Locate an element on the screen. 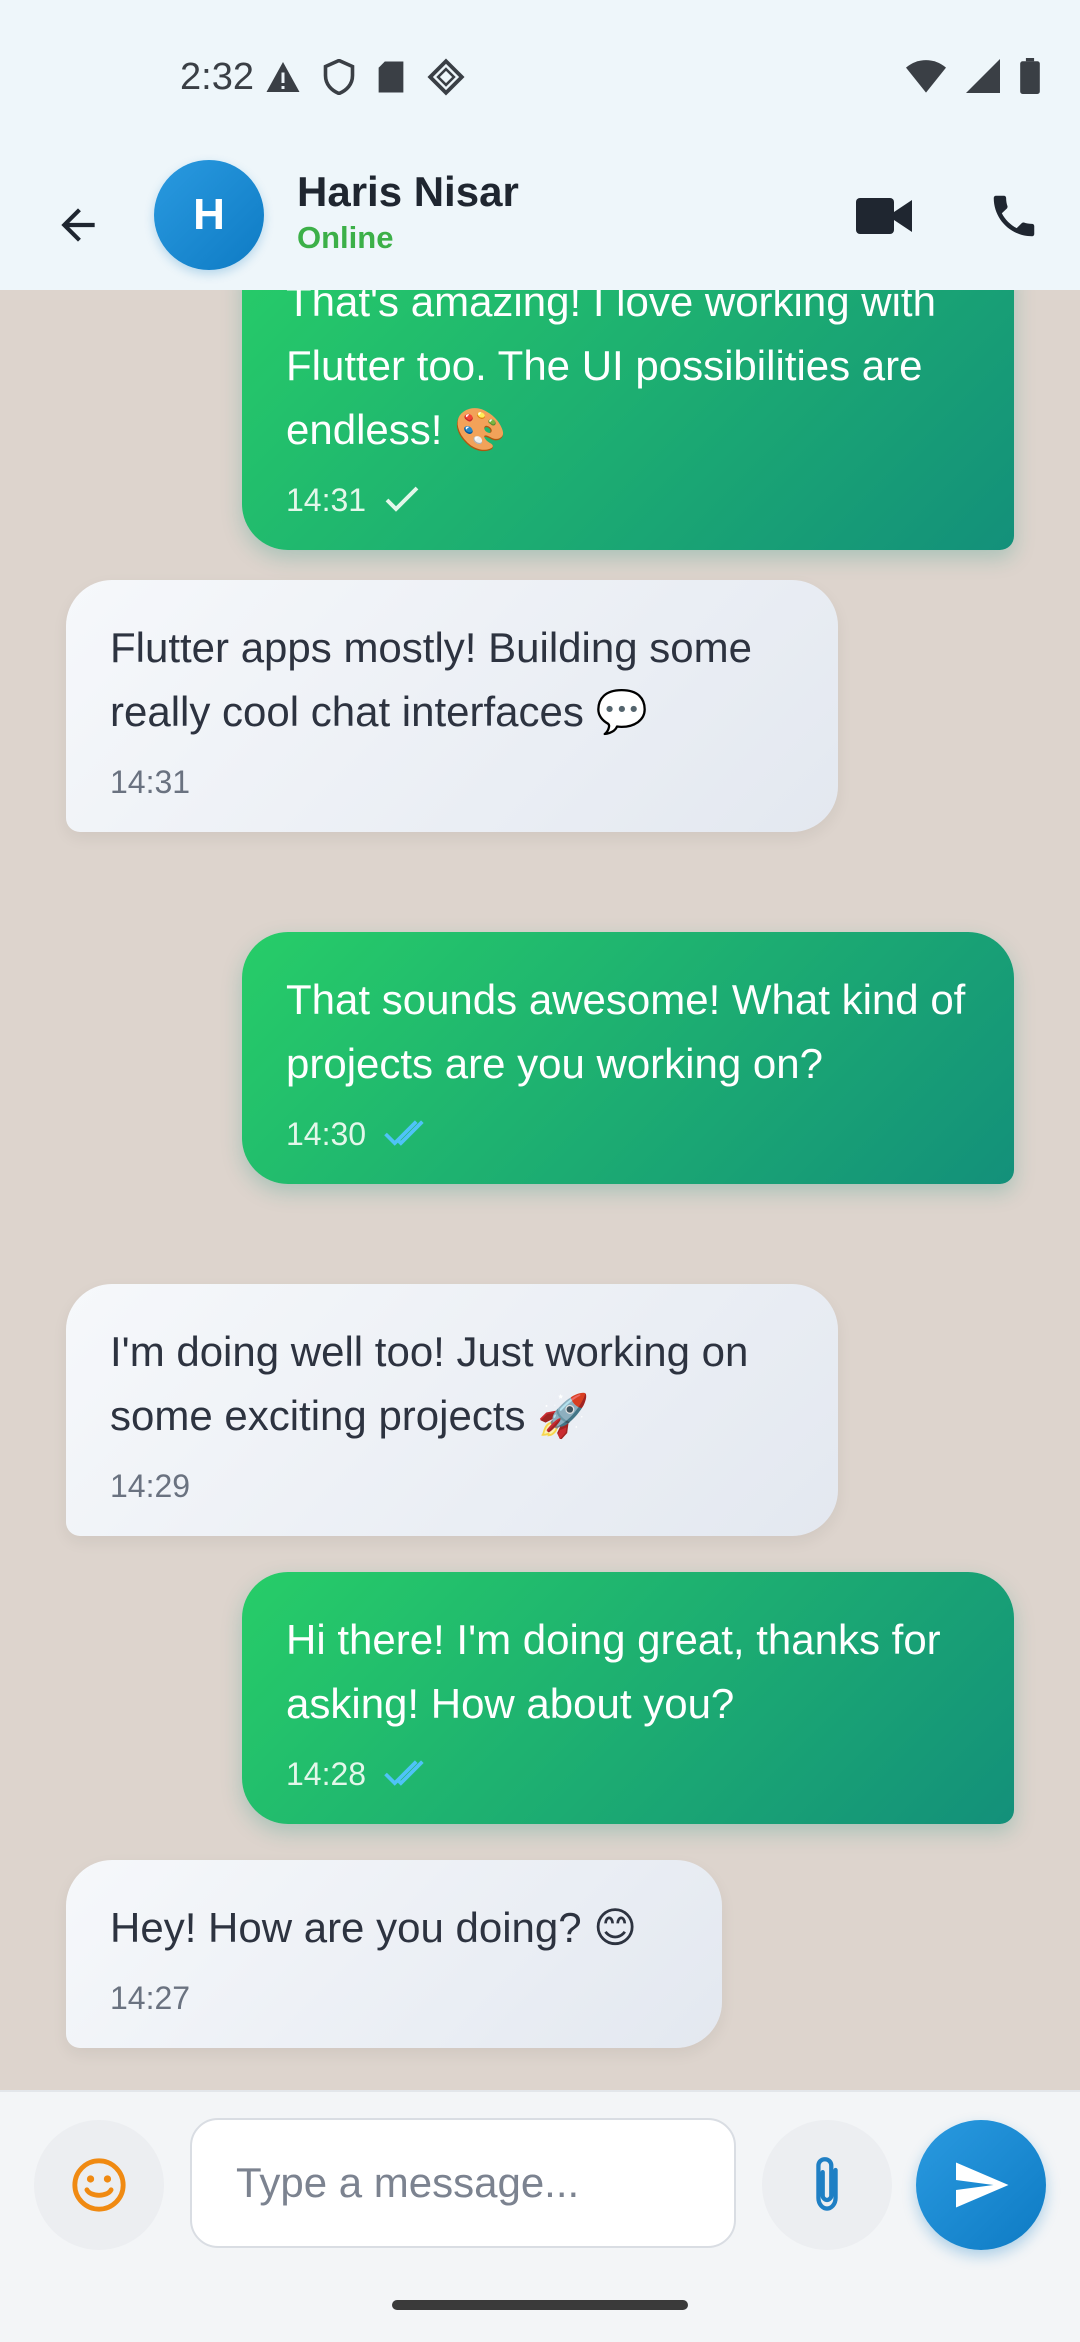  attach-button is located at coordinates (827, 2185).